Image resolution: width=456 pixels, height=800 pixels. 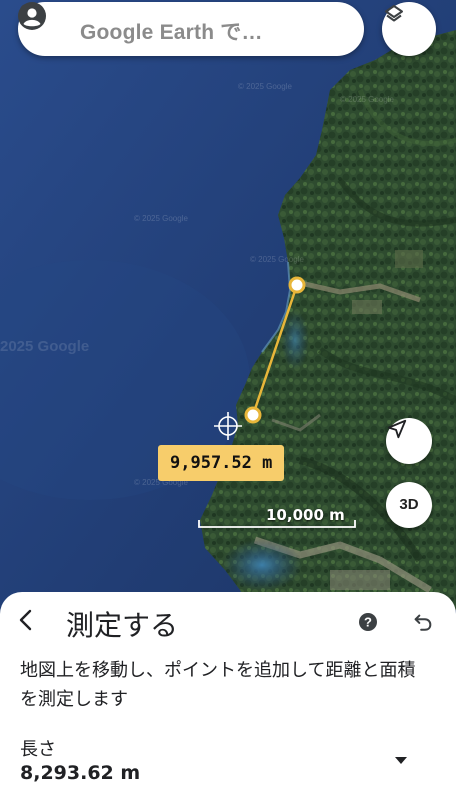 I want to click on layers-button, so click(x=409, y=29).